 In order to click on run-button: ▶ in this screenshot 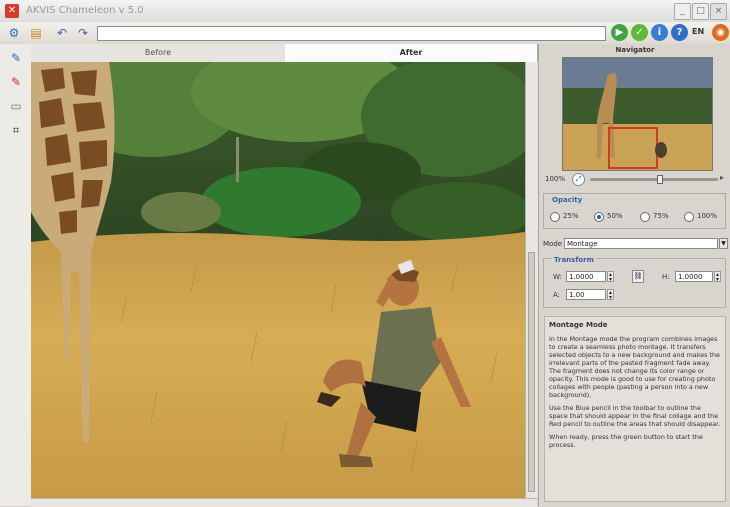, I will do `click(619, 32)`.